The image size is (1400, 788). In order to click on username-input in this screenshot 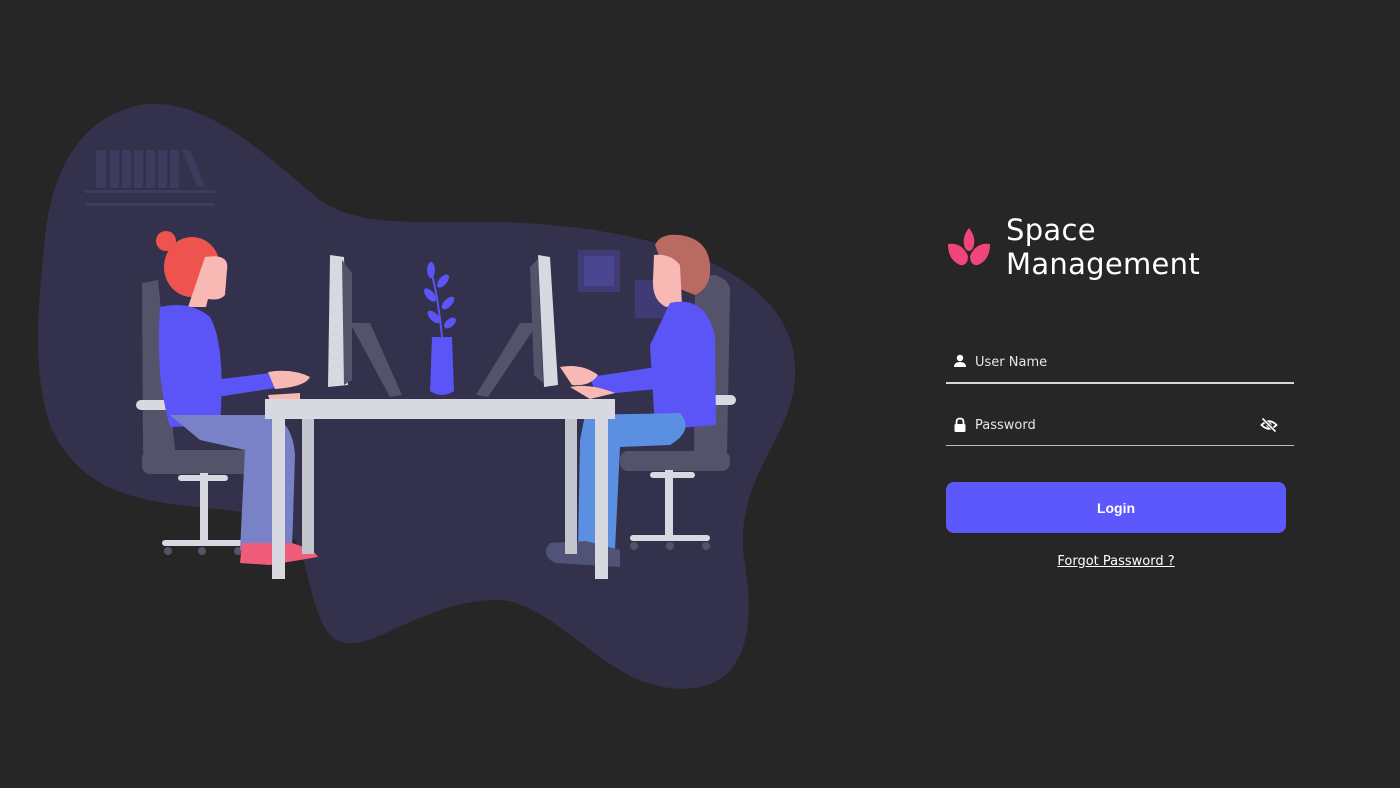, I will do `click(1134, 362)`.